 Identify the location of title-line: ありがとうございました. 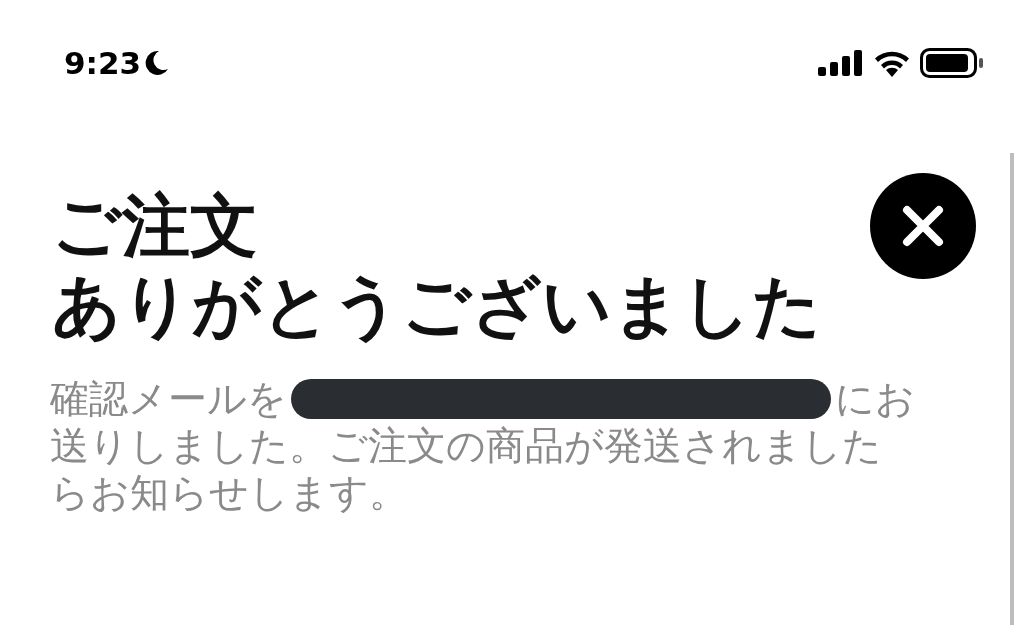
(437, 305).